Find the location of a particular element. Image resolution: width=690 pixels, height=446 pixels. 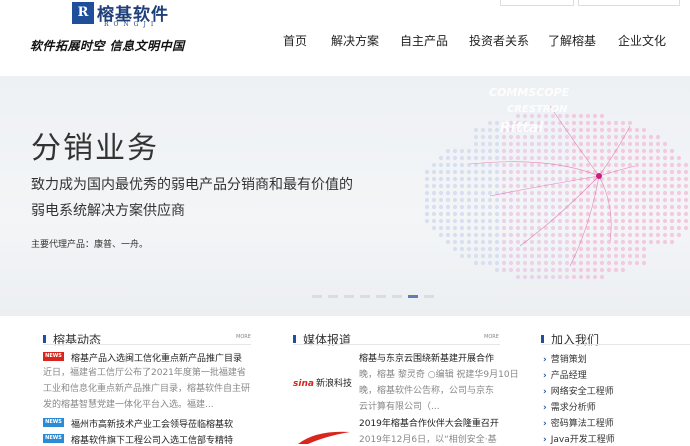

media-logo-swoosh is located at coordinates (324, 437).